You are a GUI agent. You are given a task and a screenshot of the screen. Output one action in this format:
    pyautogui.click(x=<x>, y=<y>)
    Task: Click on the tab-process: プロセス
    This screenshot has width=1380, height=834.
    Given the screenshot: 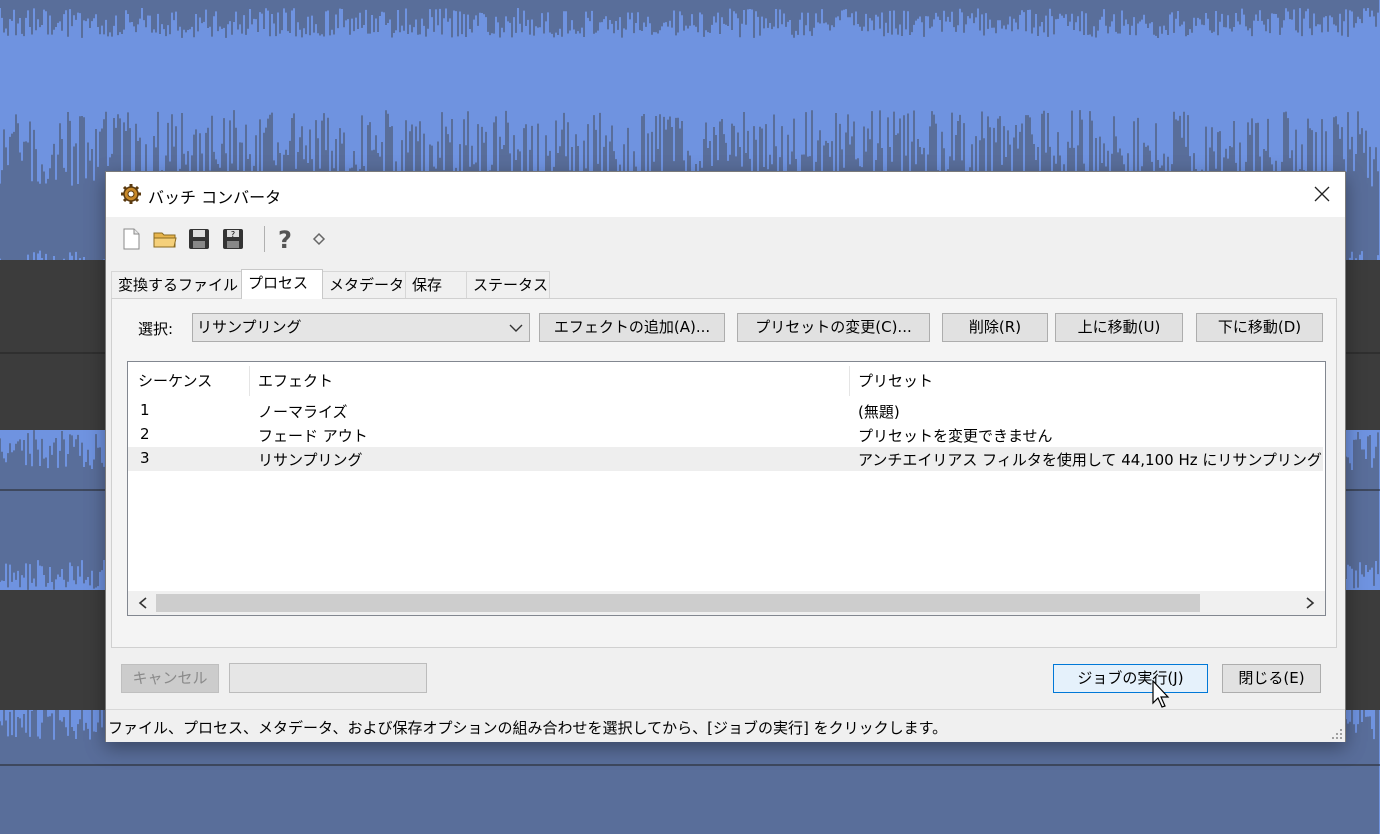 What is the action you would take?
    pyautogui.click(x=282, y=284)
    